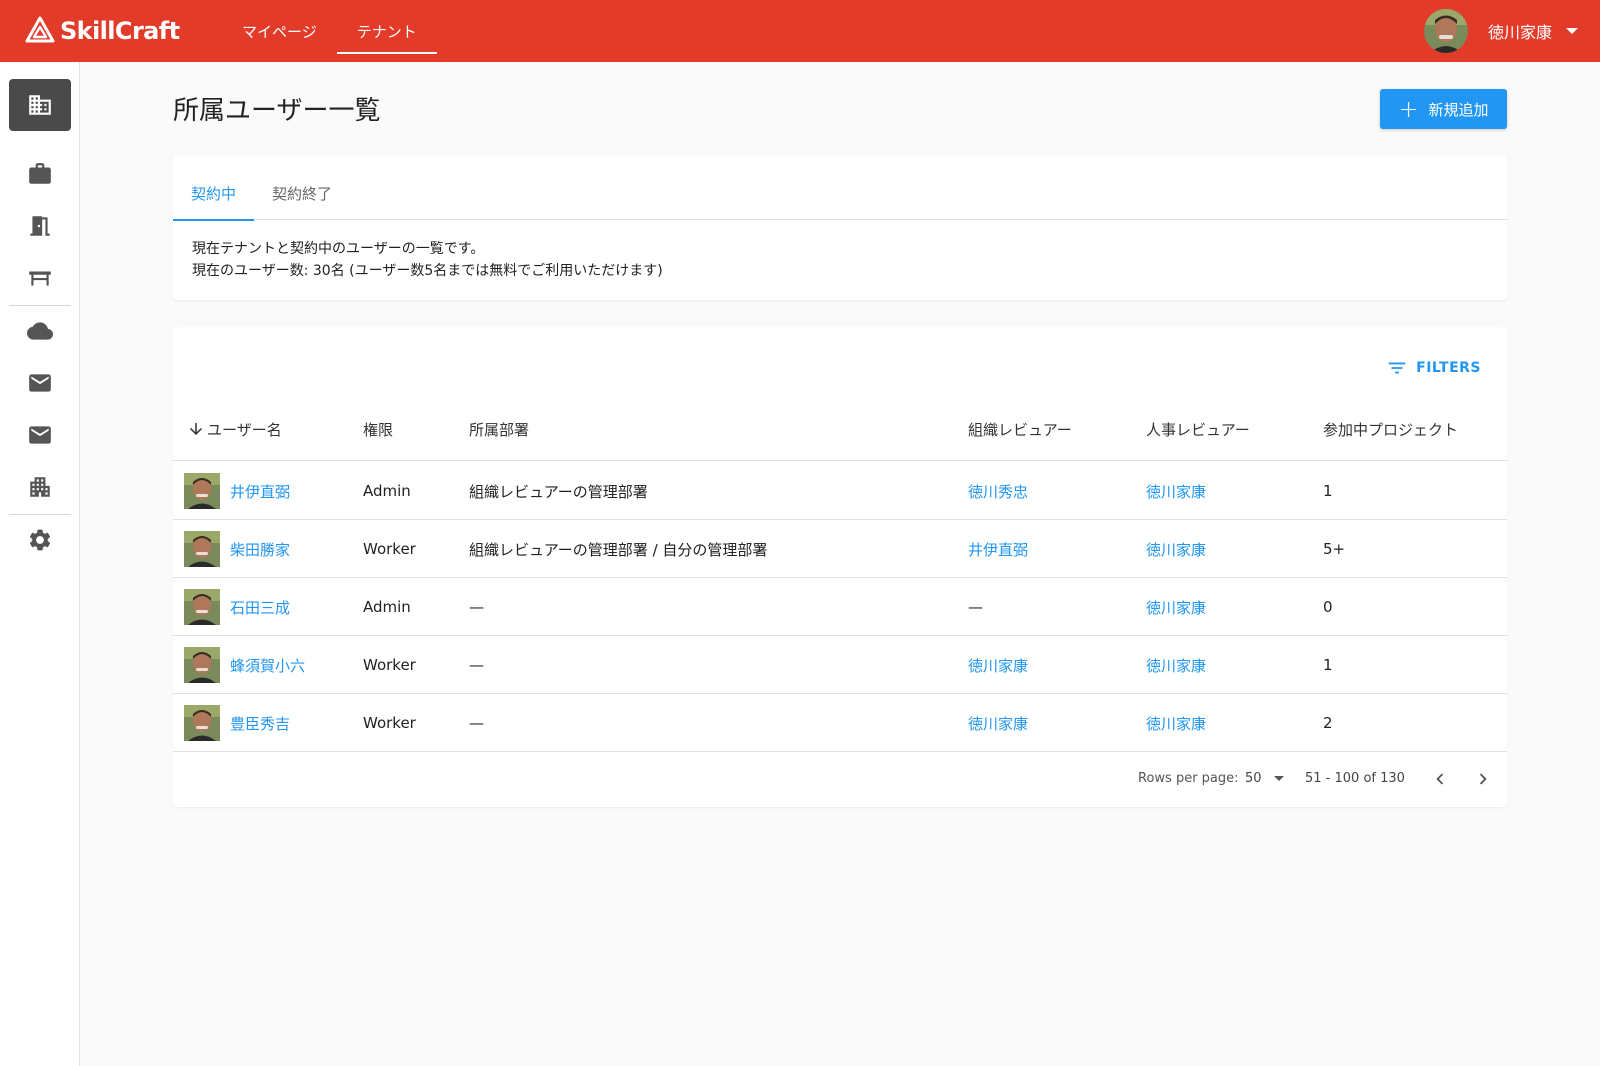 The image size is (1600, 1066). What do you see at coordinates (1408, 109) in the screenshot?
I see `plus-icon: +` at bounding box center [1408, 109].